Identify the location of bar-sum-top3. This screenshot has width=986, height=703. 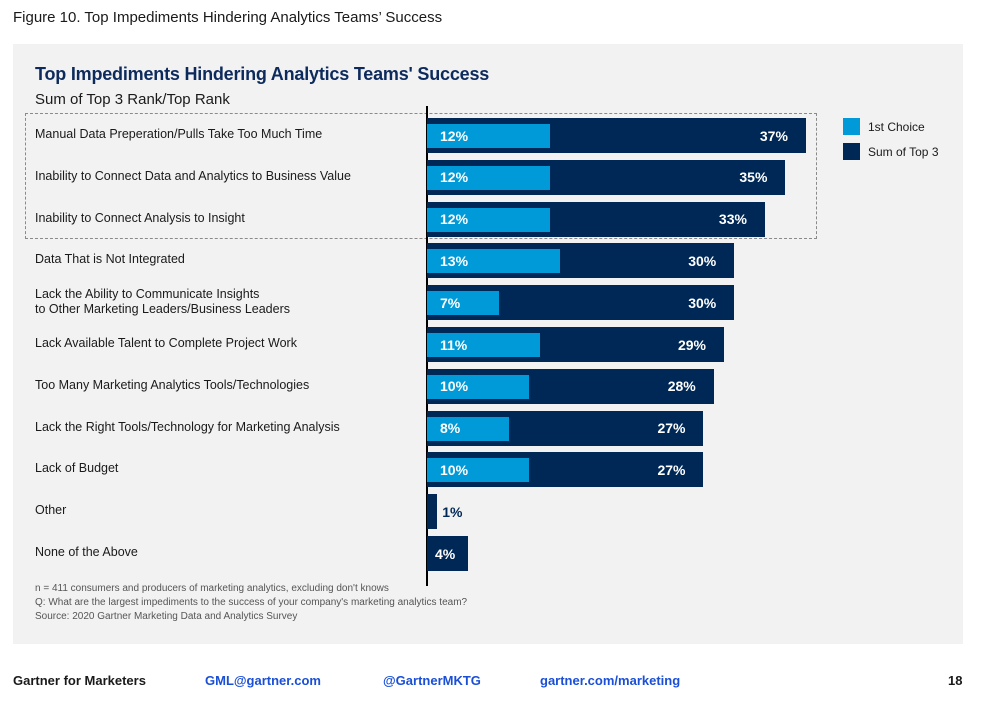
(432, 512).